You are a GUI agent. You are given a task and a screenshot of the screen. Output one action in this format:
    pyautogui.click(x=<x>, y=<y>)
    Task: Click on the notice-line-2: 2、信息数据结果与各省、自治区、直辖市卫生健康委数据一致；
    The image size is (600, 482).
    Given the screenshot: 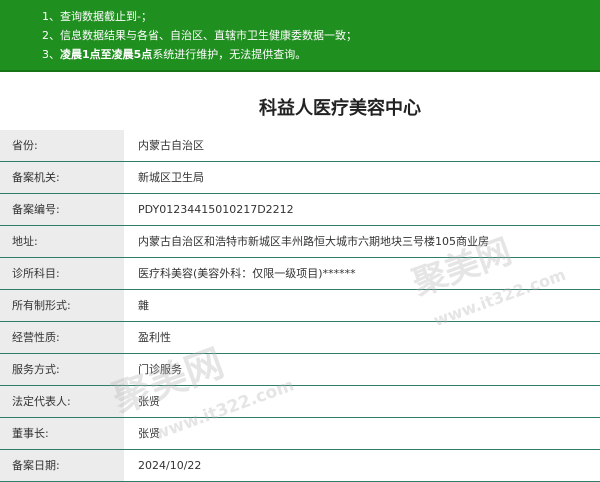 What is the action you would take?
    pyautogui.click(x=199, y=35)
    